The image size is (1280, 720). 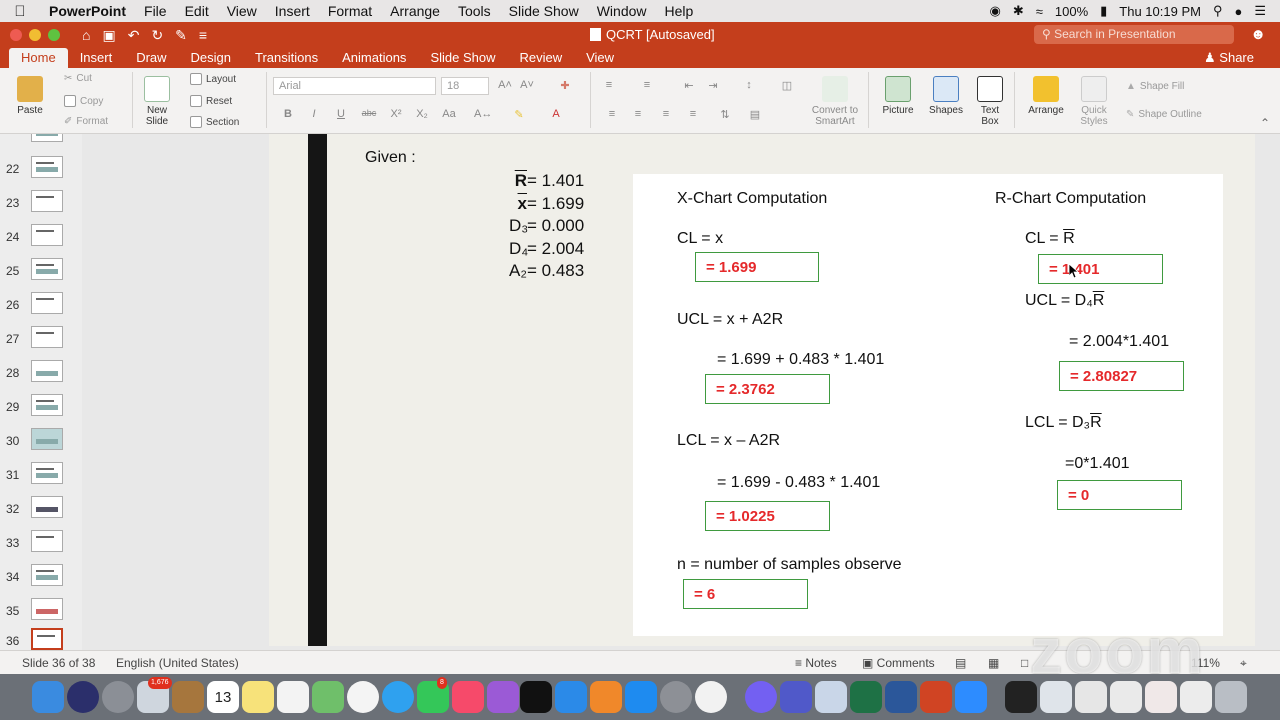 What do you see at coordinates (1119, 495) in the screenshot?
I see `r-lcl-result-box: = 0` at bounding box center [1119, 495].